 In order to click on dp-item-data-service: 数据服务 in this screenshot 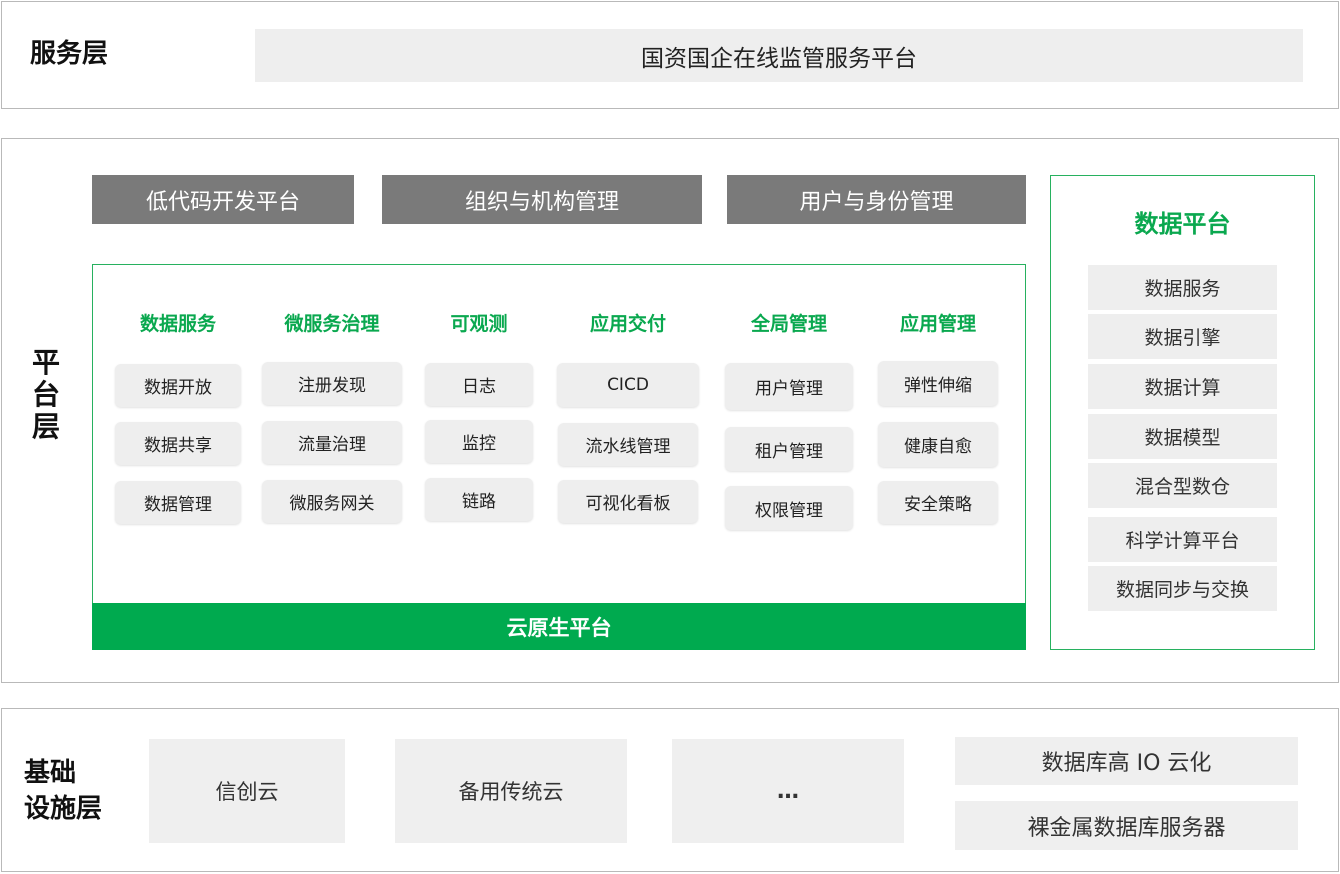, I will do `click(1182, 287)`.